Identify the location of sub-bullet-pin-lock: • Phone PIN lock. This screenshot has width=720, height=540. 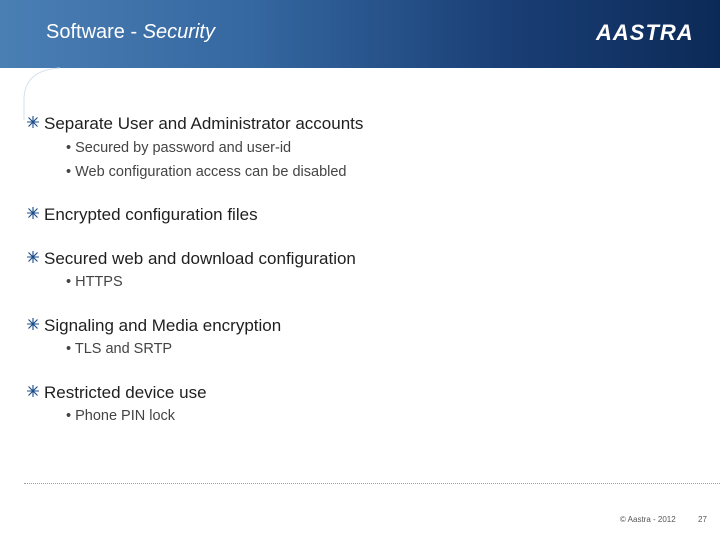
(121, 416).